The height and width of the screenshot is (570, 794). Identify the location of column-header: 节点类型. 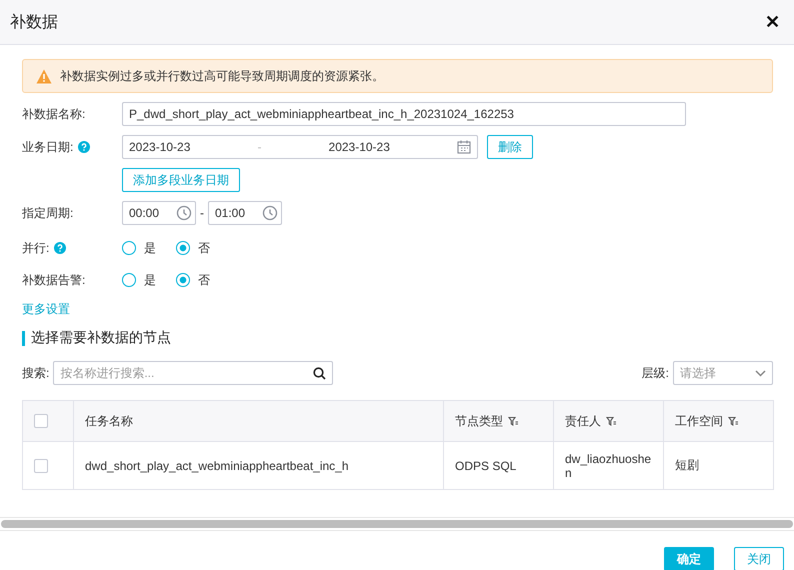
(479, 421).